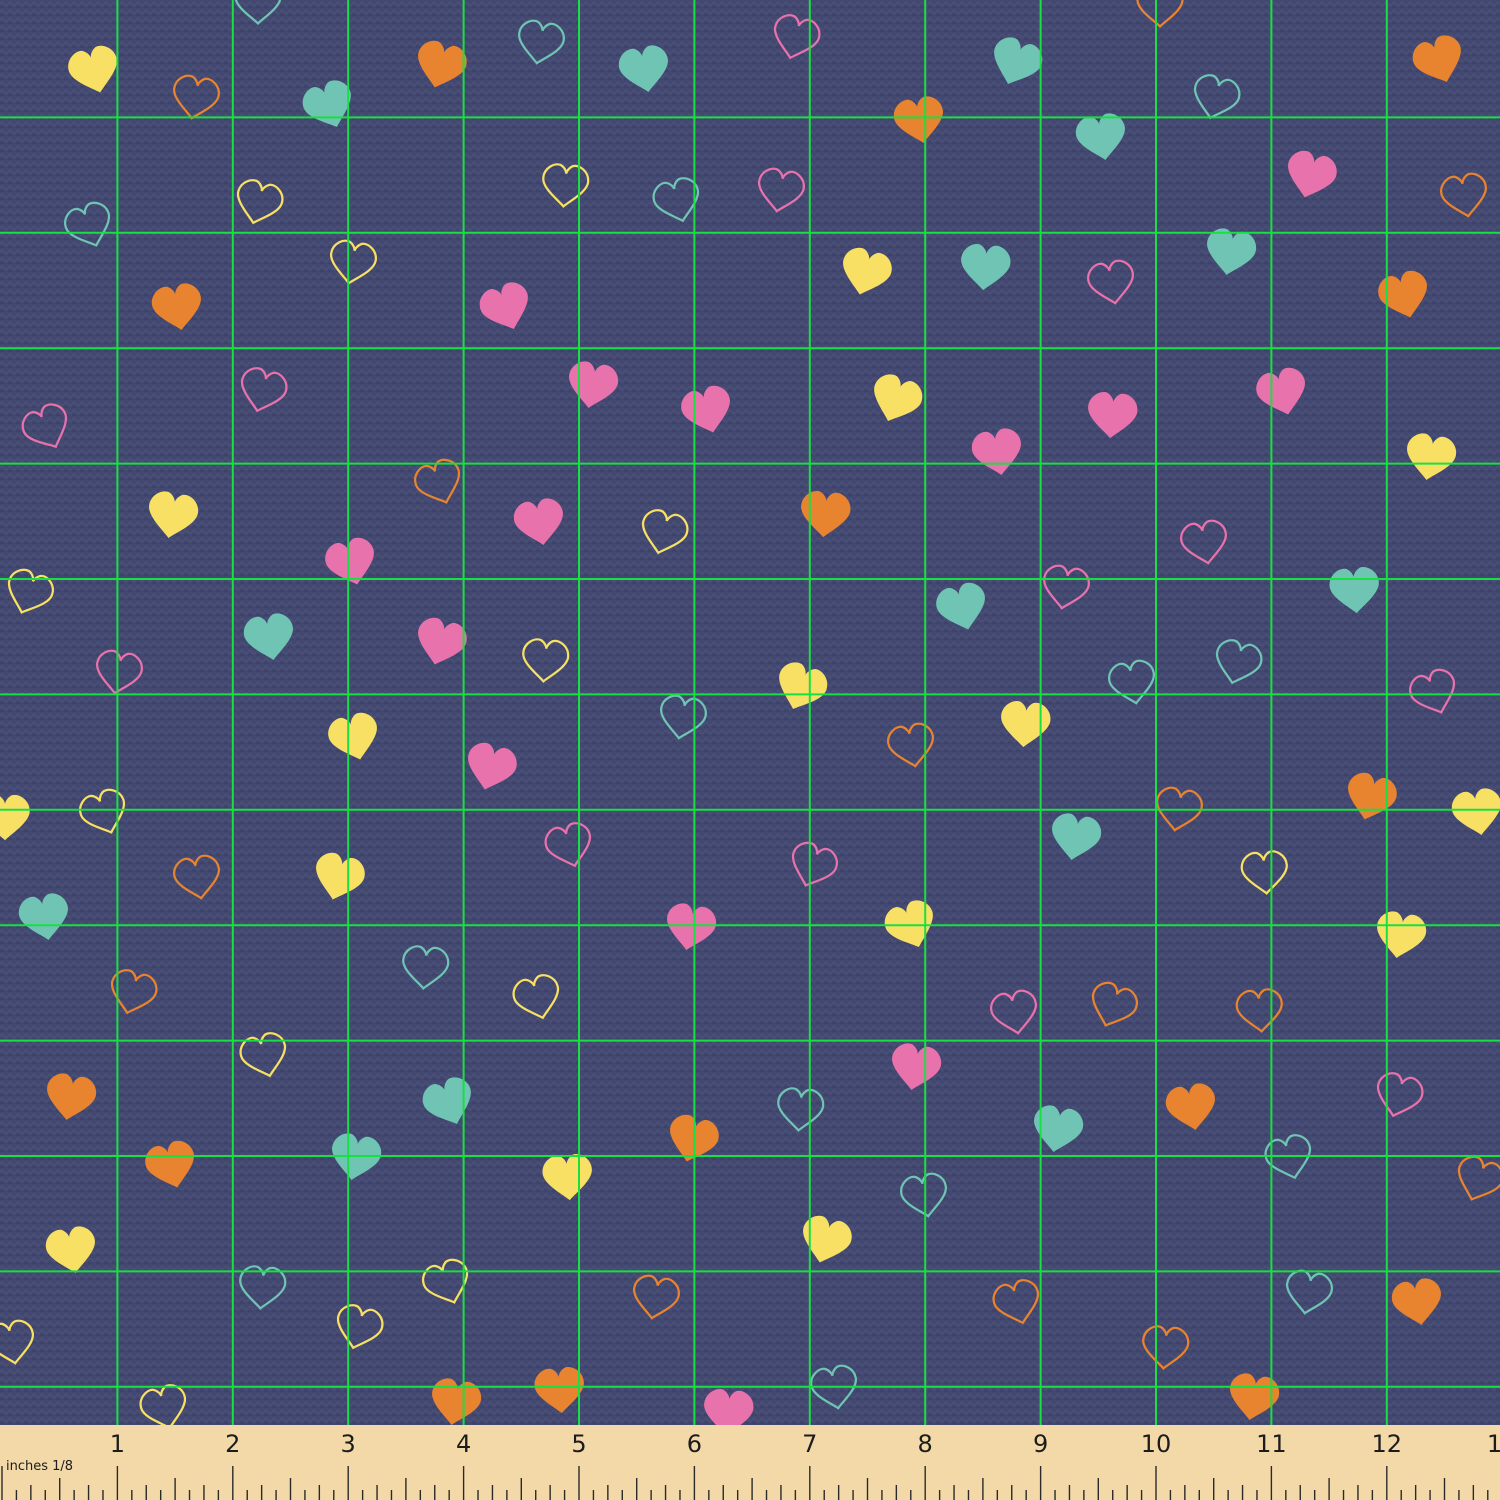 This screenshot has height=1500, width=1500. I want to click on ruler-number: 7, so click(809, 1444).